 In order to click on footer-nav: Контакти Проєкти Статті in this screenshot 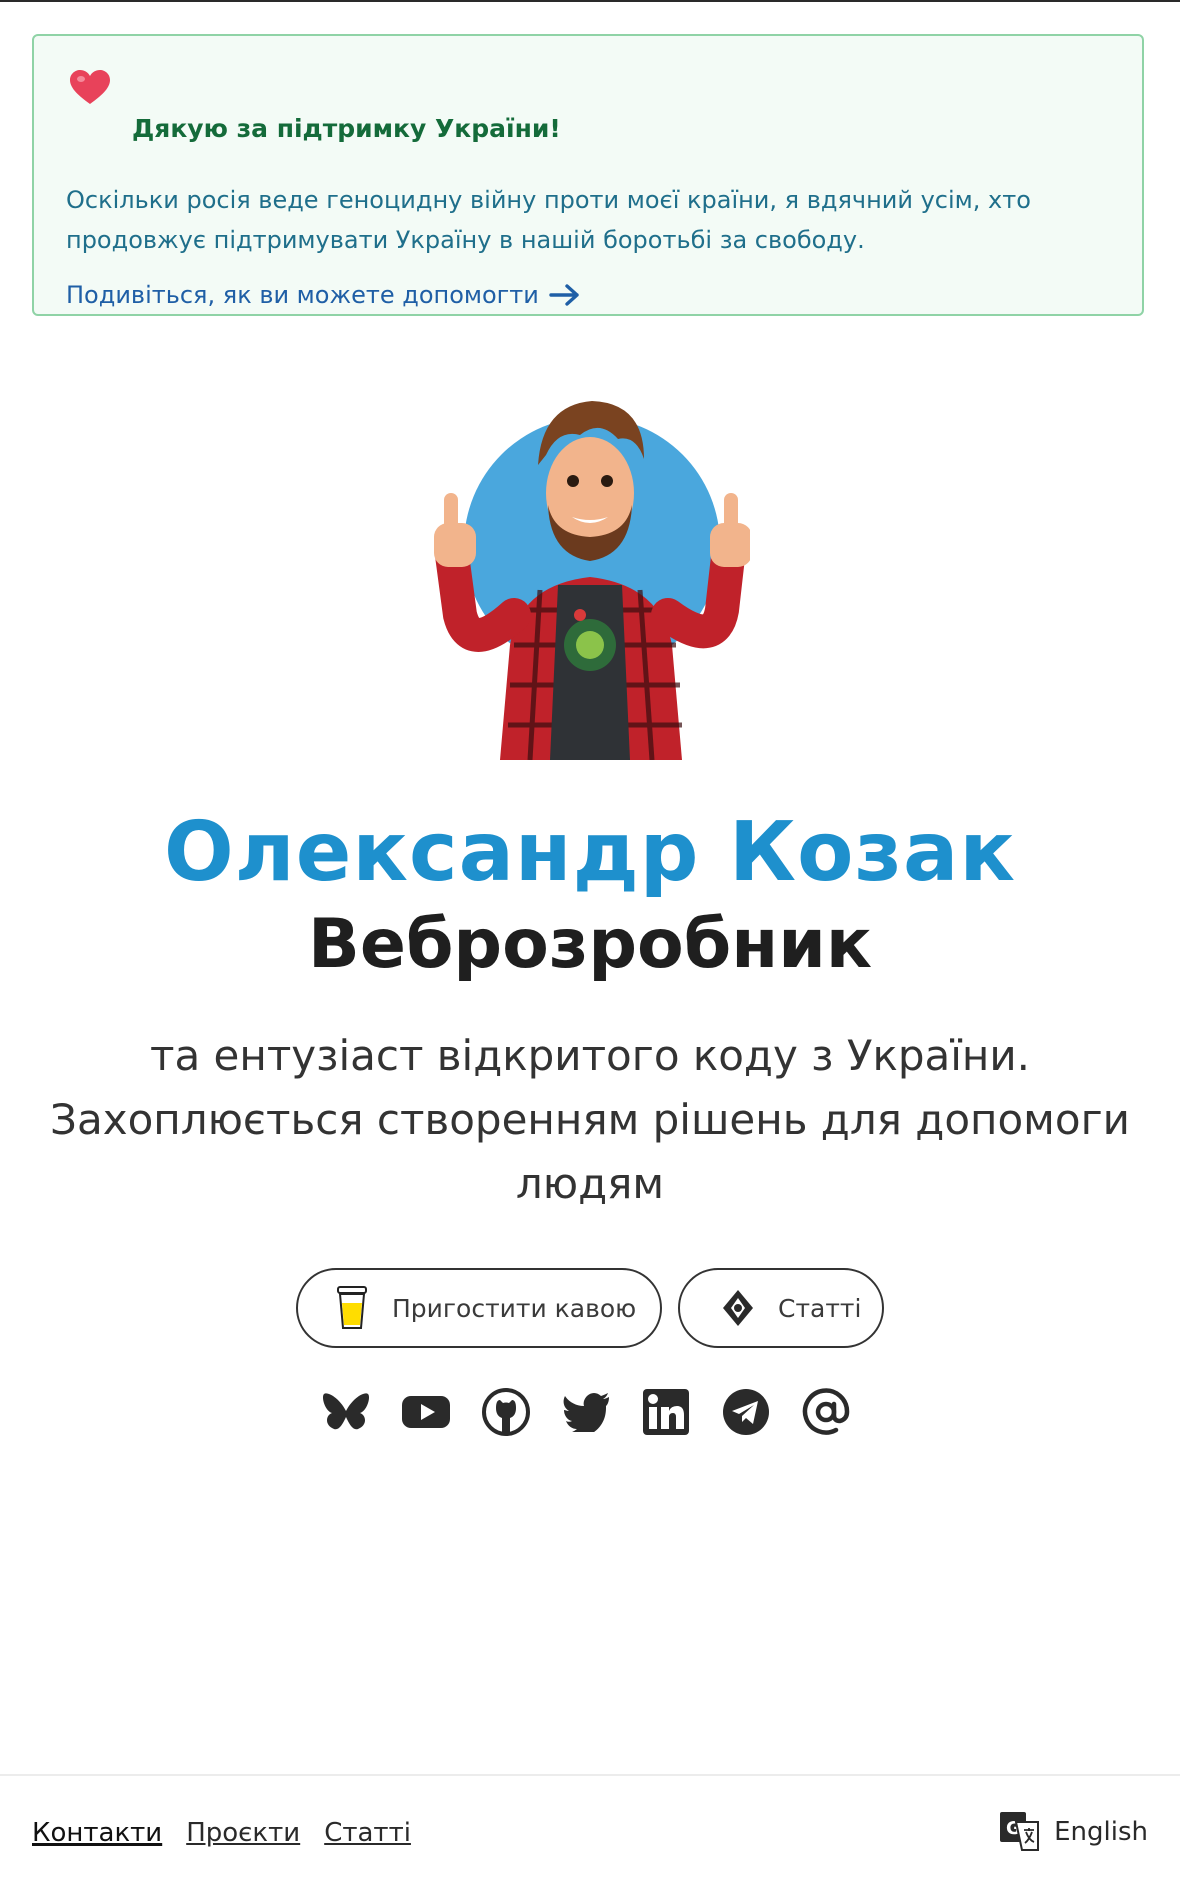, I will do `click(221, 1833)`.